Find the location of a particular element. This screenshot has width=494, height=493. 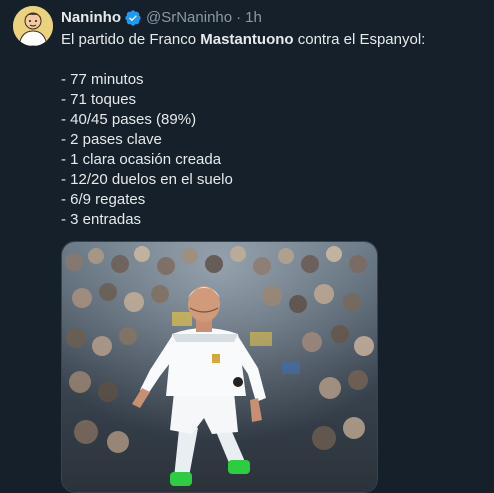

tweet-intro-prefix: El partido de Franco is located at coordinates (131, 39).